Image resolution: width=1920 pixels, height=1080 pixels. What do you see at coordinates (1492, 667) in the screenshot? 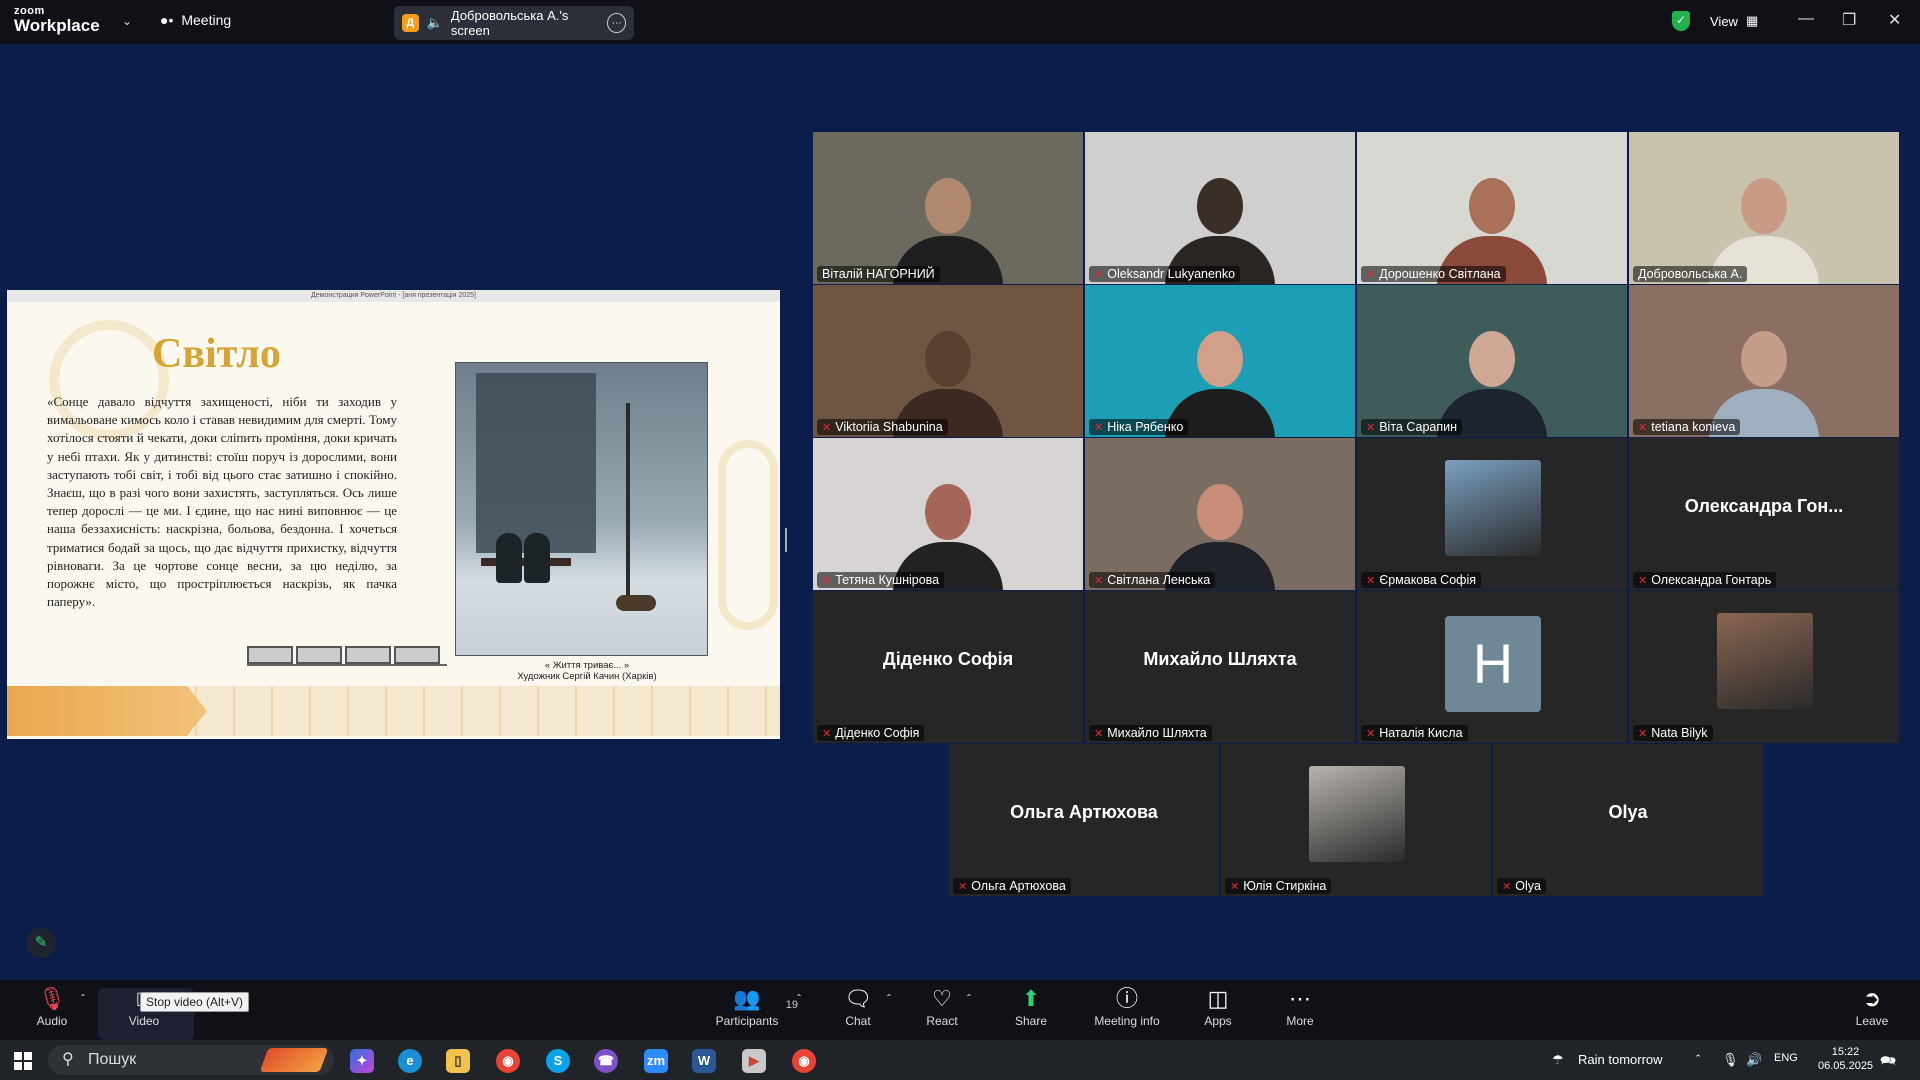
I see `participant-tile: Н ✕ Наталія Кисла` at bounding box center [1492, 667].